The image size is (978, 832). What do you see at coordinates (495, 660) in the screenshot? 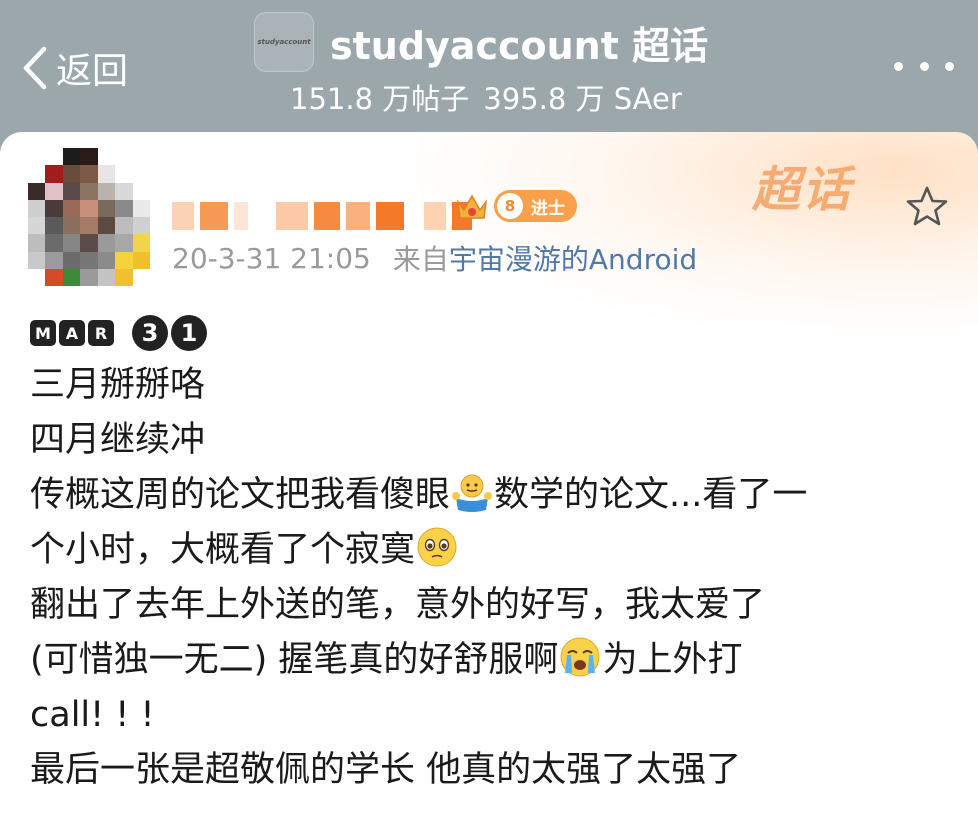
I see `post-line: (可惜独一无二) 握笔真的好舒服啊 为上外打` at bounding box center [495, 660].